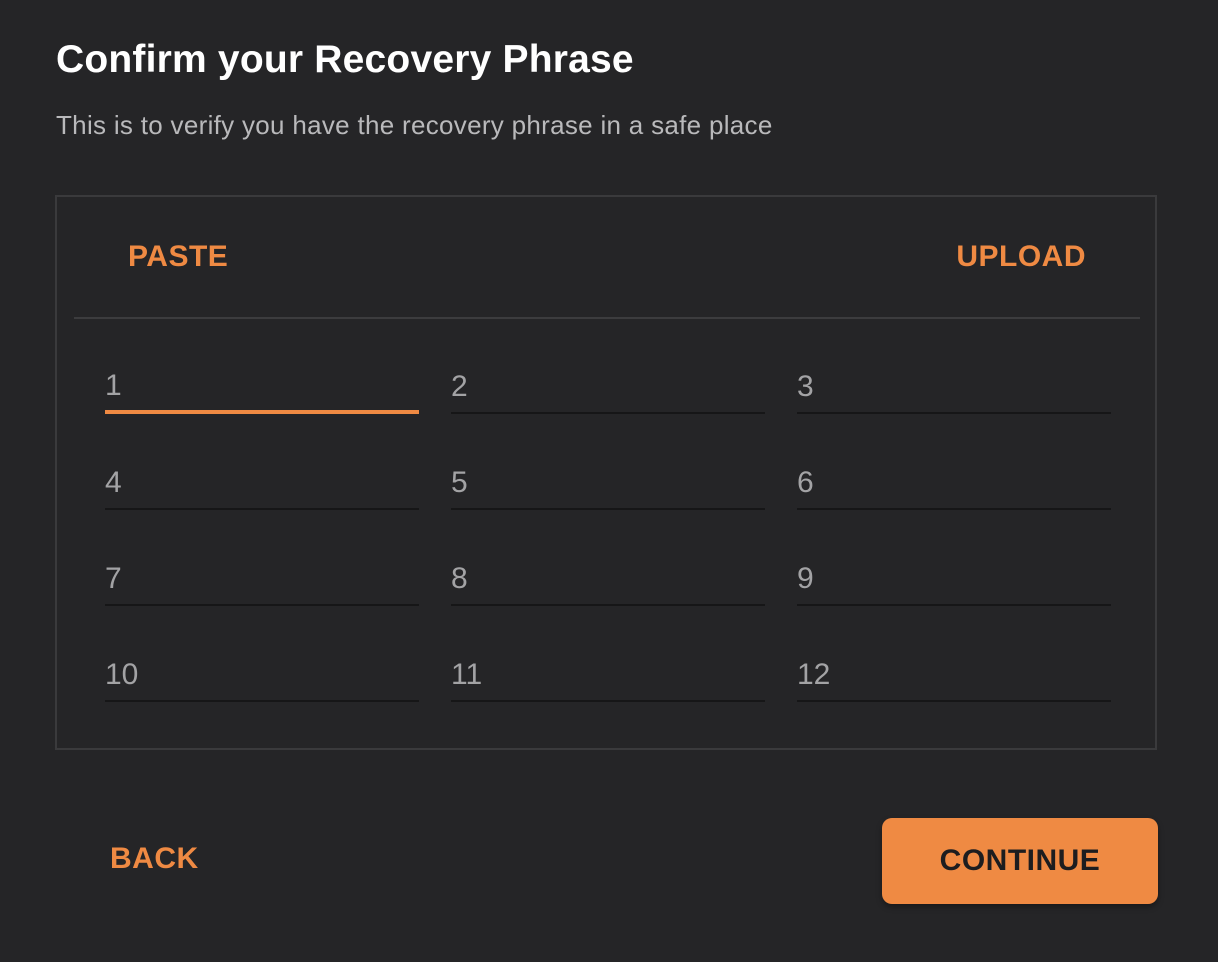 The image size is (1218, 962). I want to click on upload-button: UPLOAD, so click(1021, 257).